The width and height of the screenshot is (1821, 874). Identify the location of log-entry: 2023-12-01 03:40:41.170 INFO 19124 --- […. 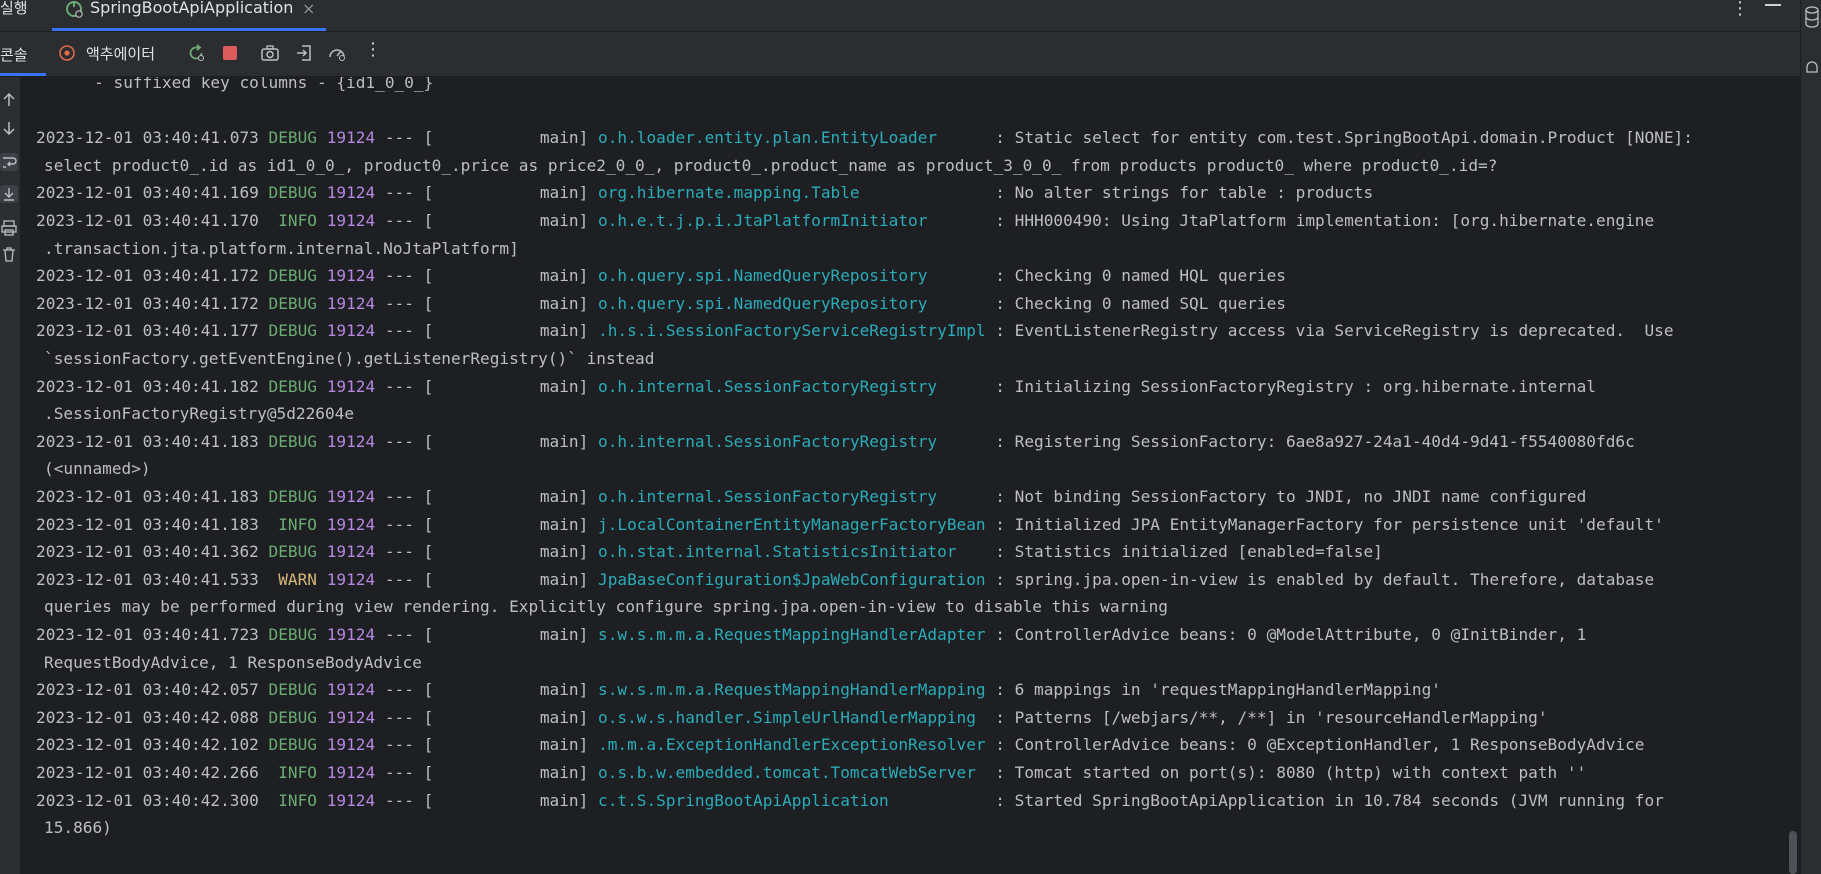
(845, 221).